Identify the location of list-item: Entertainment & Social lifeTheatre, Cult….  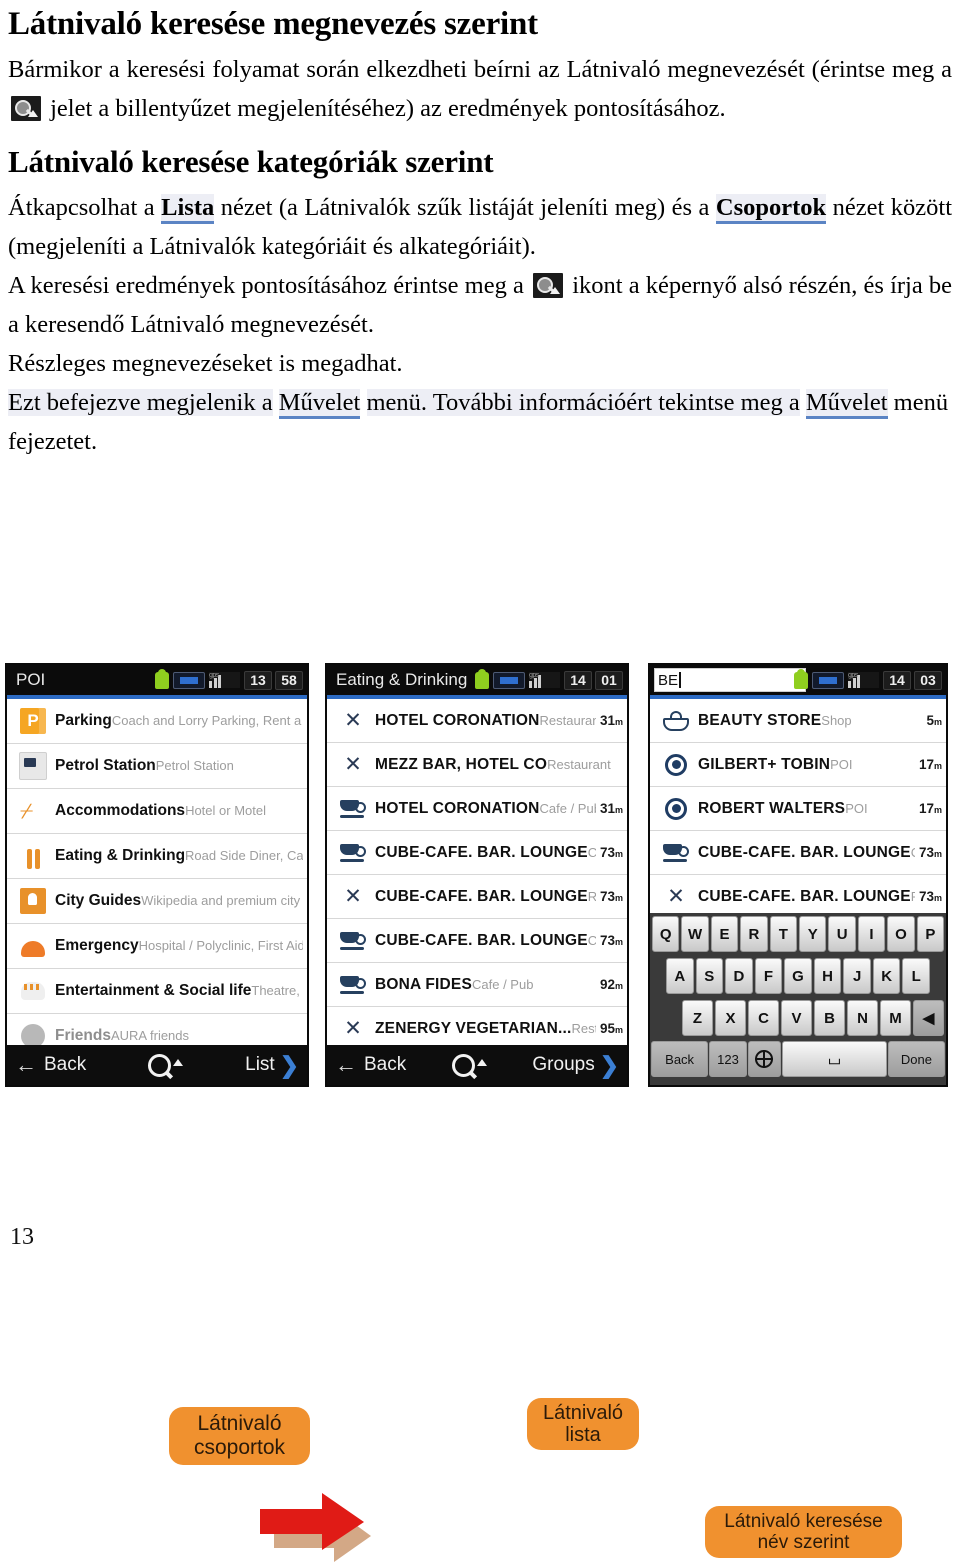
(157, 991).